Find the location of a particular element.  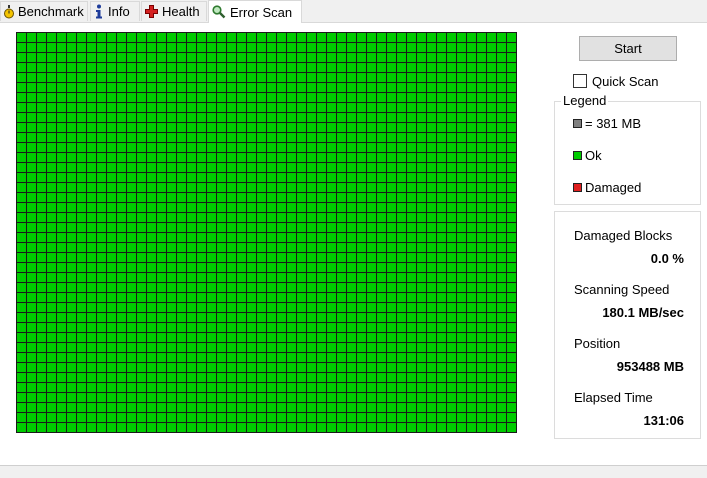

legend-item-ok: Ok is located at coordinates (587, 155).